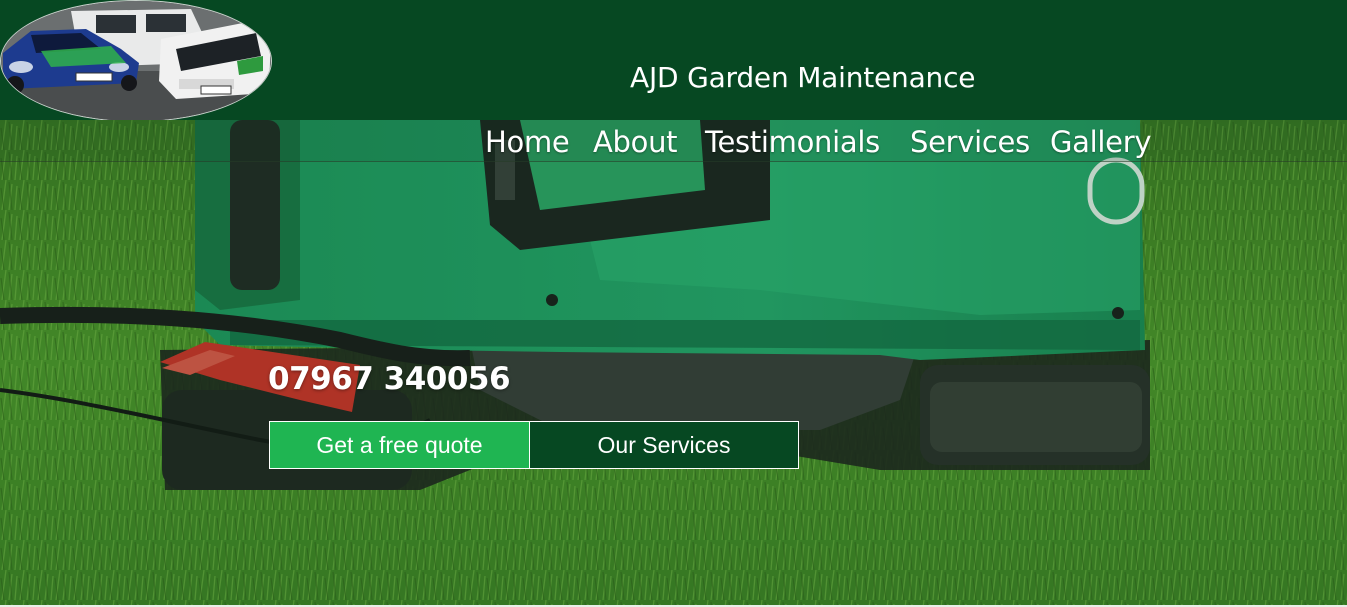  I want to click on nav-item-about: About, so click(635, 142).